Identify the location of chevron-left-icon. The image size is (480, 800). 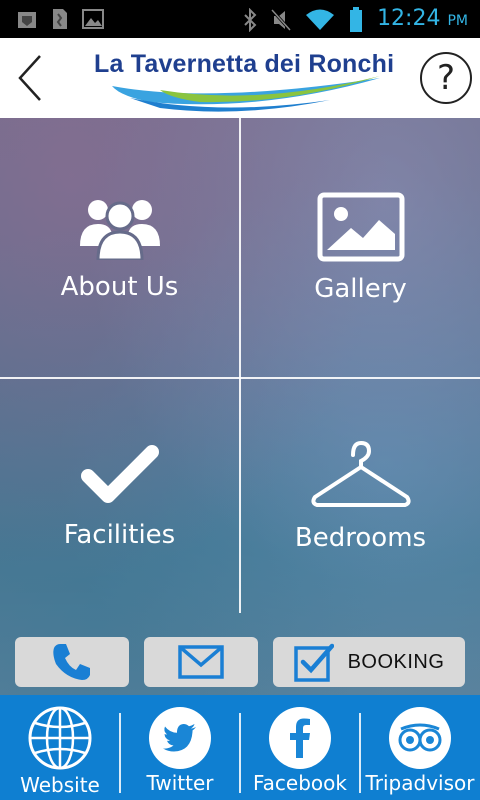
(29, 78).